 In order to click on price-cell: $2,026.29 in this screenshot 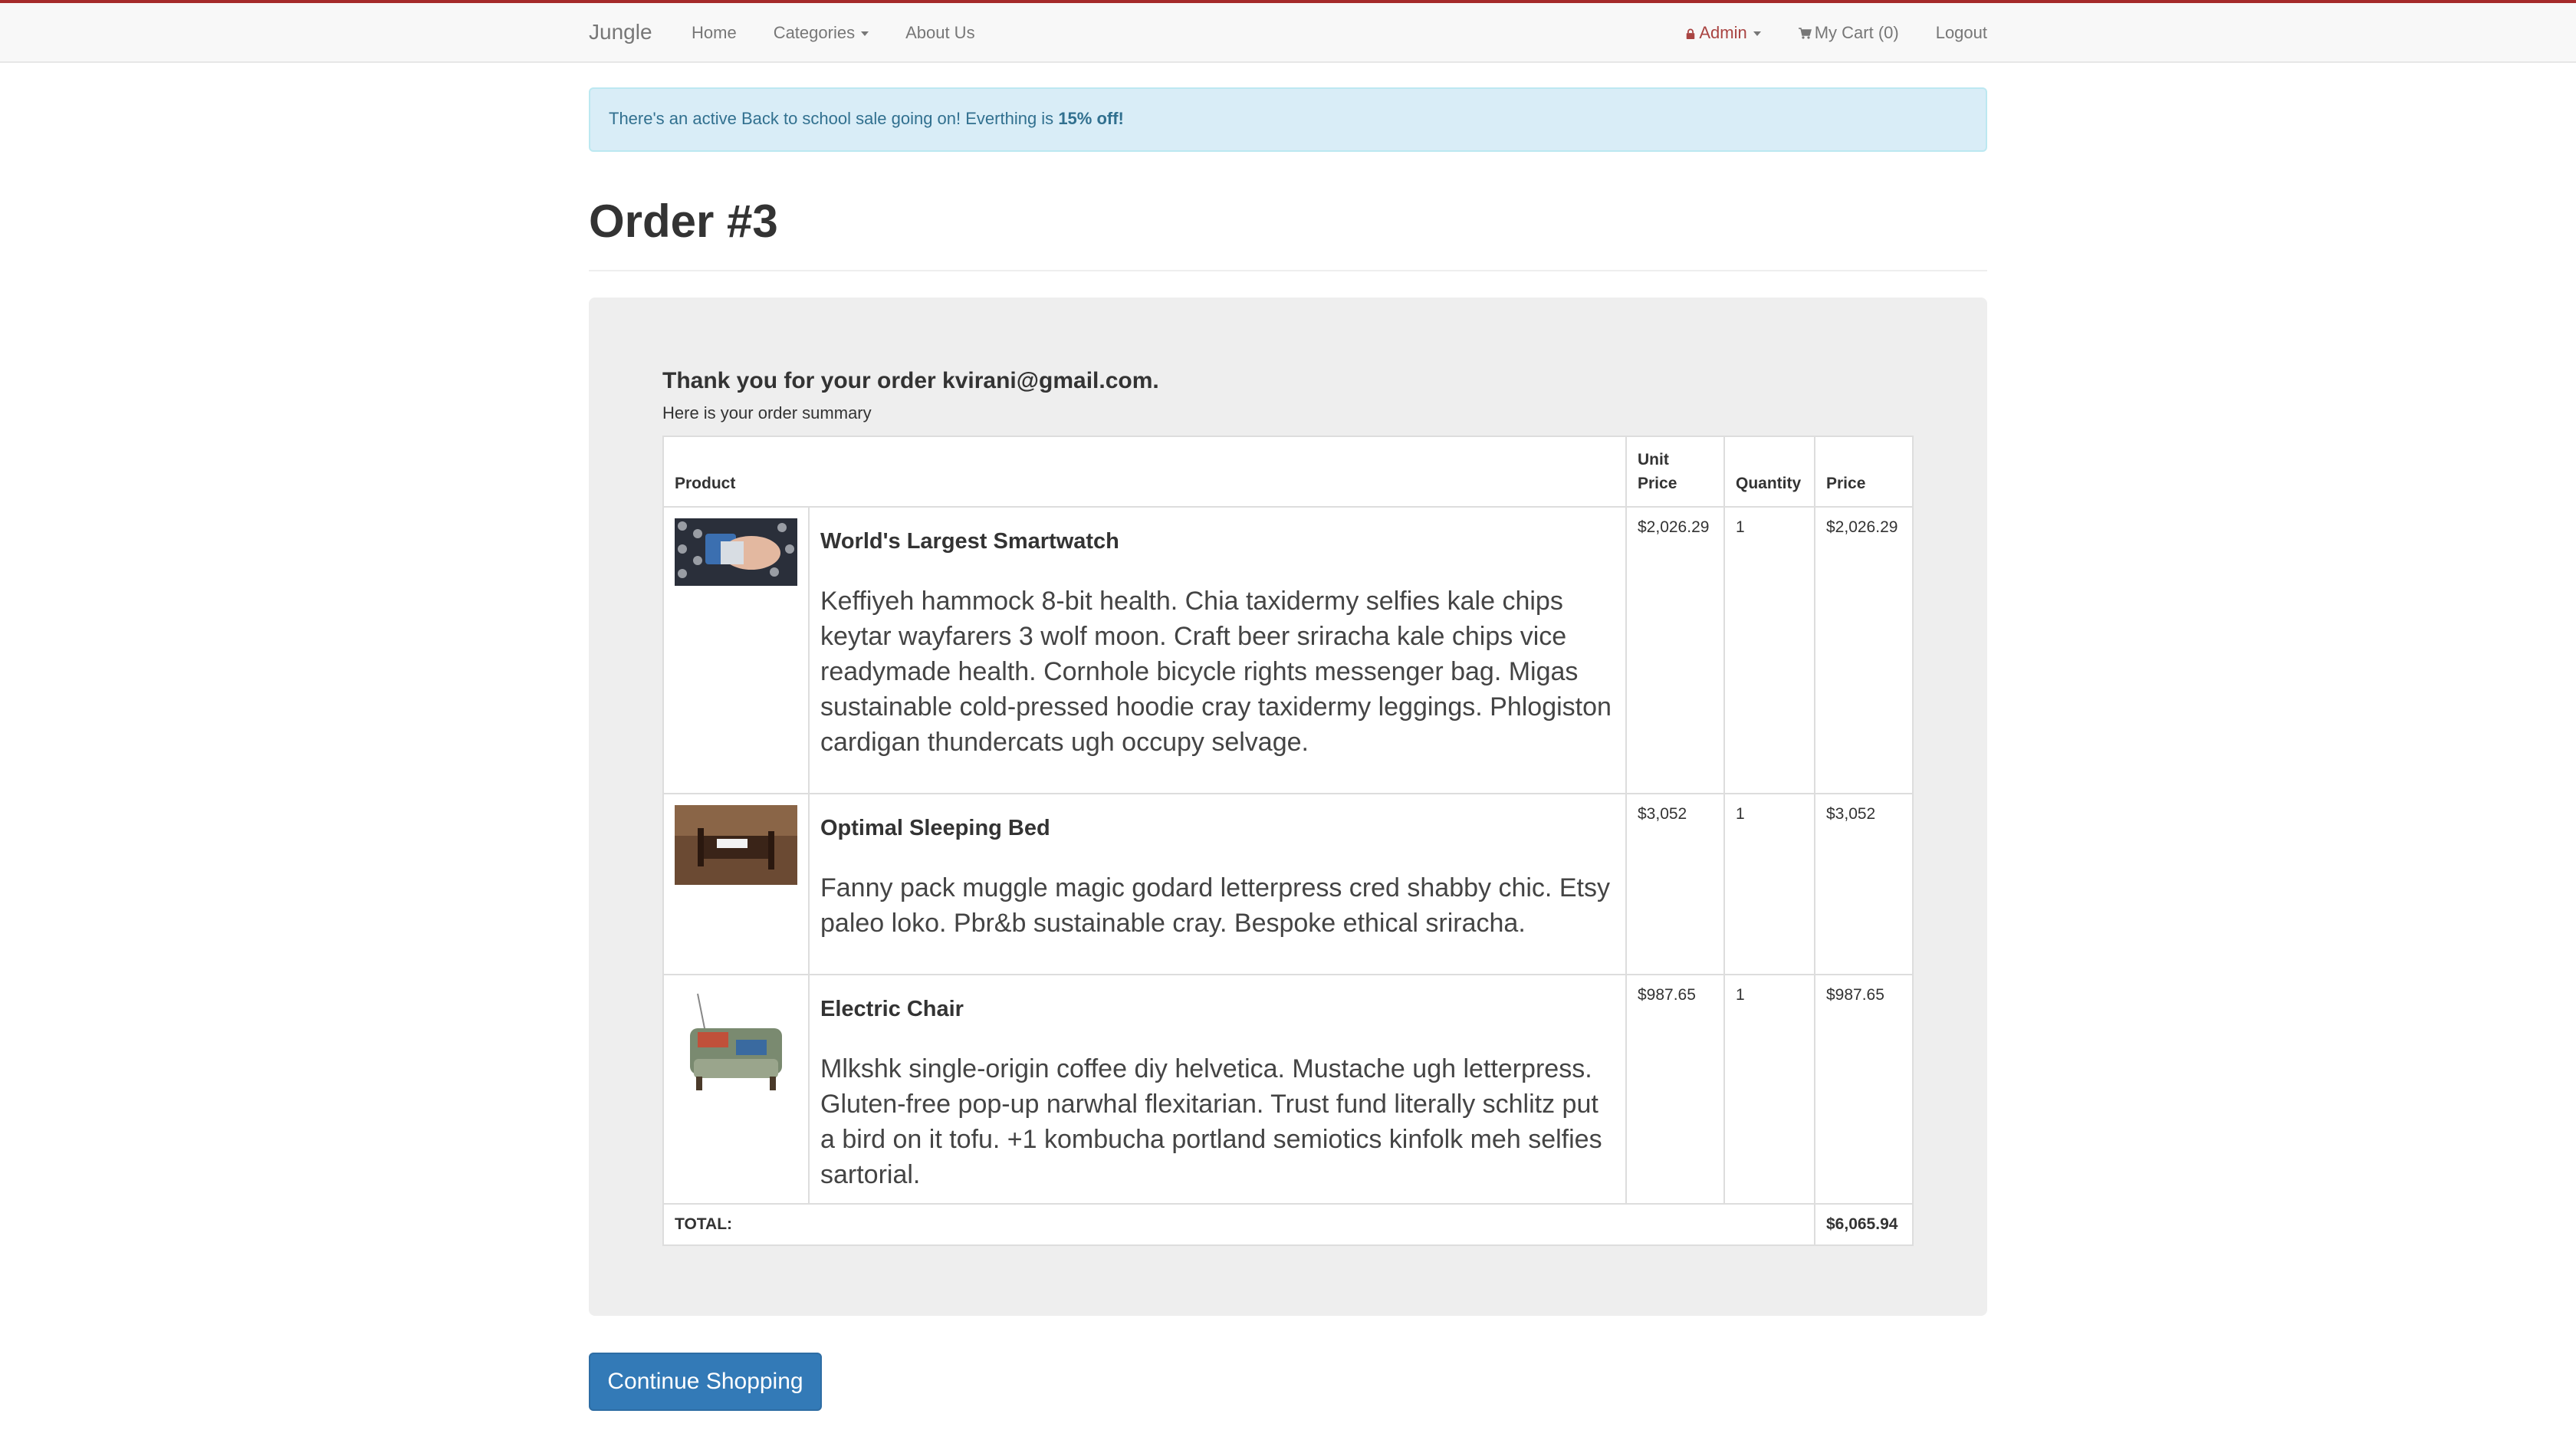, I will do `click(1864, 650)`.